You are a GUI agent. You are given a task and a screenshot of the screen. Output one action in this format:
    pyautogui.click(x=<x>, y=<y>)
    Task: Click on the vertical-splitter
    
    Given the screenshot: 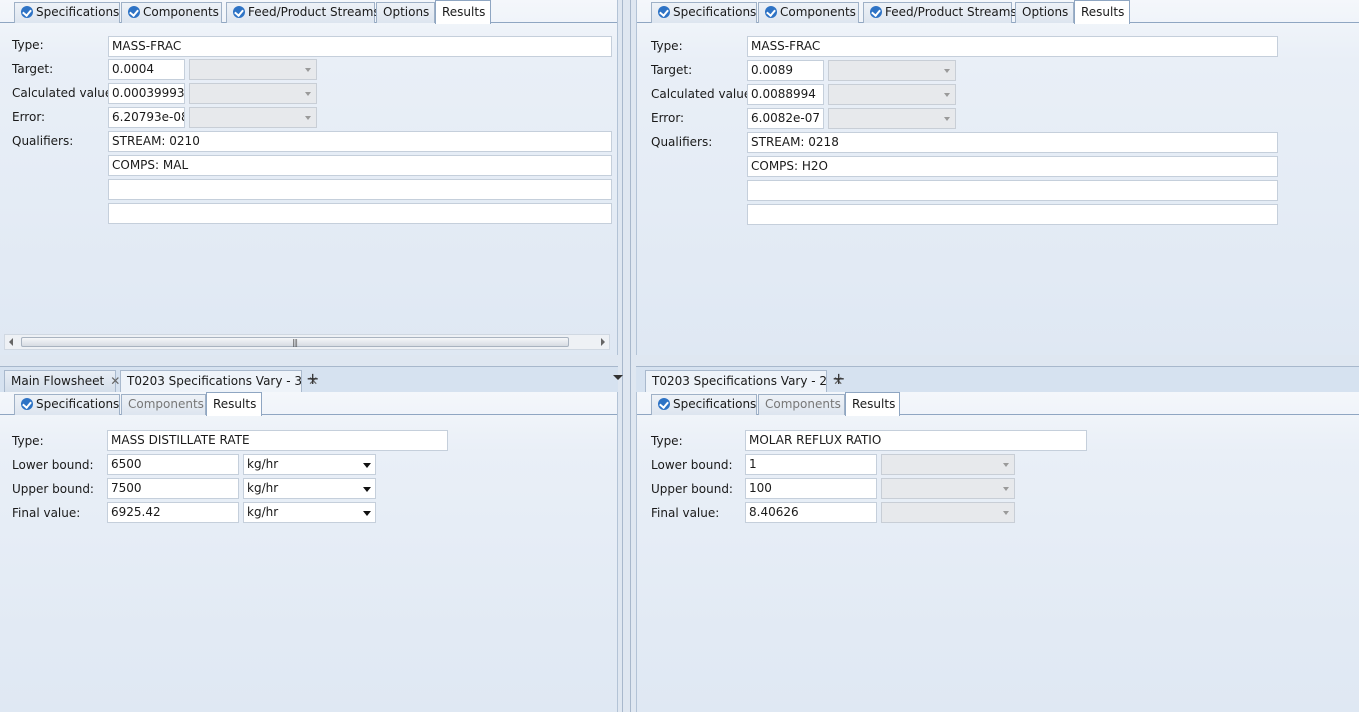 What is the action you would take?
    pyautogui.click(x=627, y=356)
    